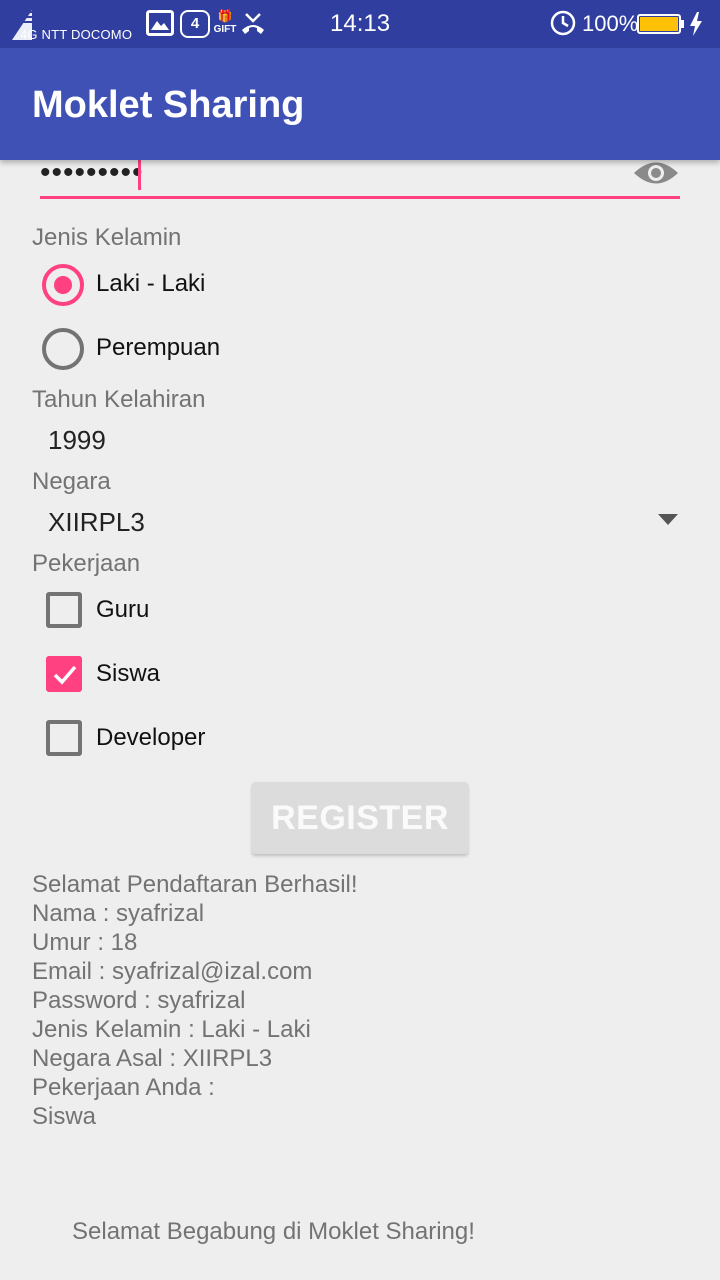  I want to click on clock-time: 14:13, so click(360, 23).